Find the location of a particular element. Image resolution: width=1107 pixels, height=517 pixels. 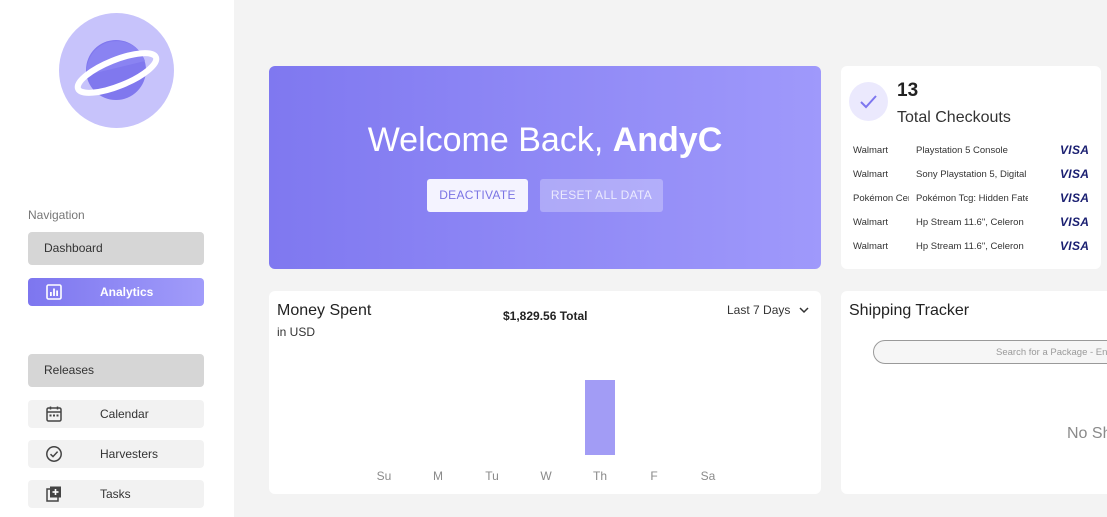

chart-tick-label: Sa is located at coordinates (708, 476).